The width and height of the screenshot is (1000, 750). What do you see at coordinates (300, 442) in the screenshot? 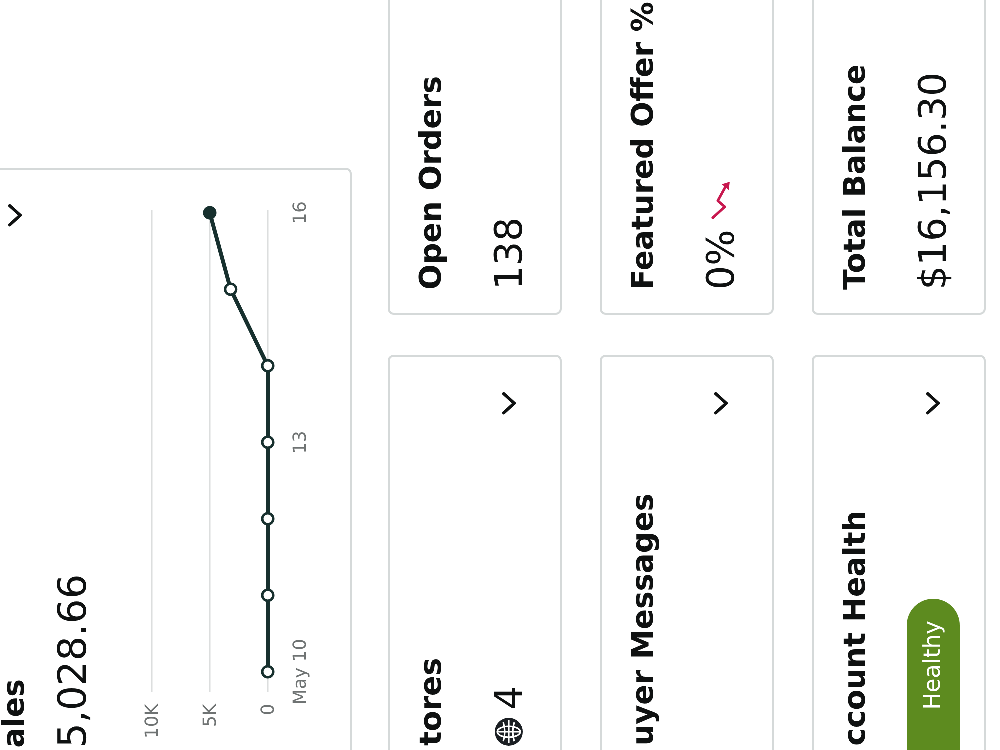
I see `date-axis-label: 13` at bounding box center [300, 442].